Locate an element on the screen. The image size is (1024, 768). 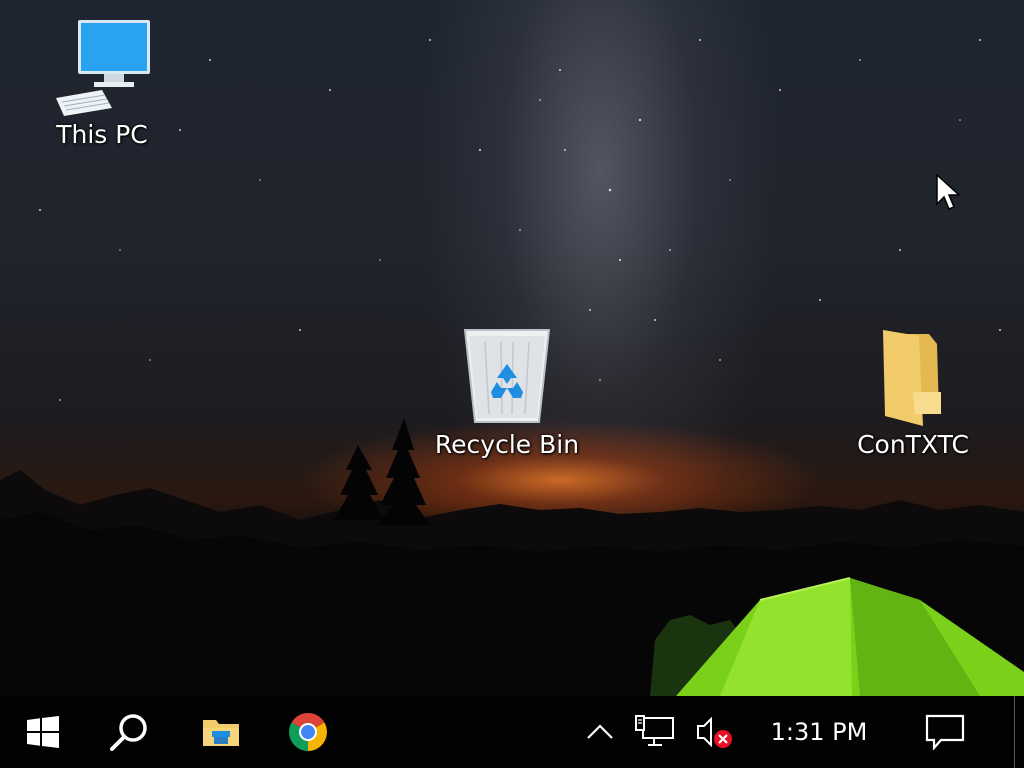
desktop-icon-contxtc: ConTXTC is located at coordinates (913, 390).